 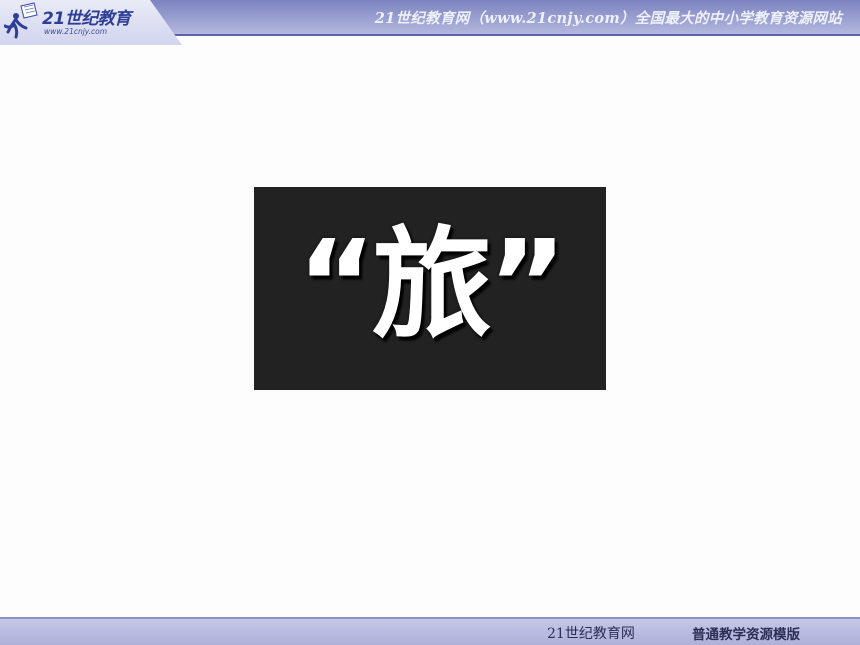 I want to click on footer-template-name: 普通教学资源模版, so click(x=746, y=635).